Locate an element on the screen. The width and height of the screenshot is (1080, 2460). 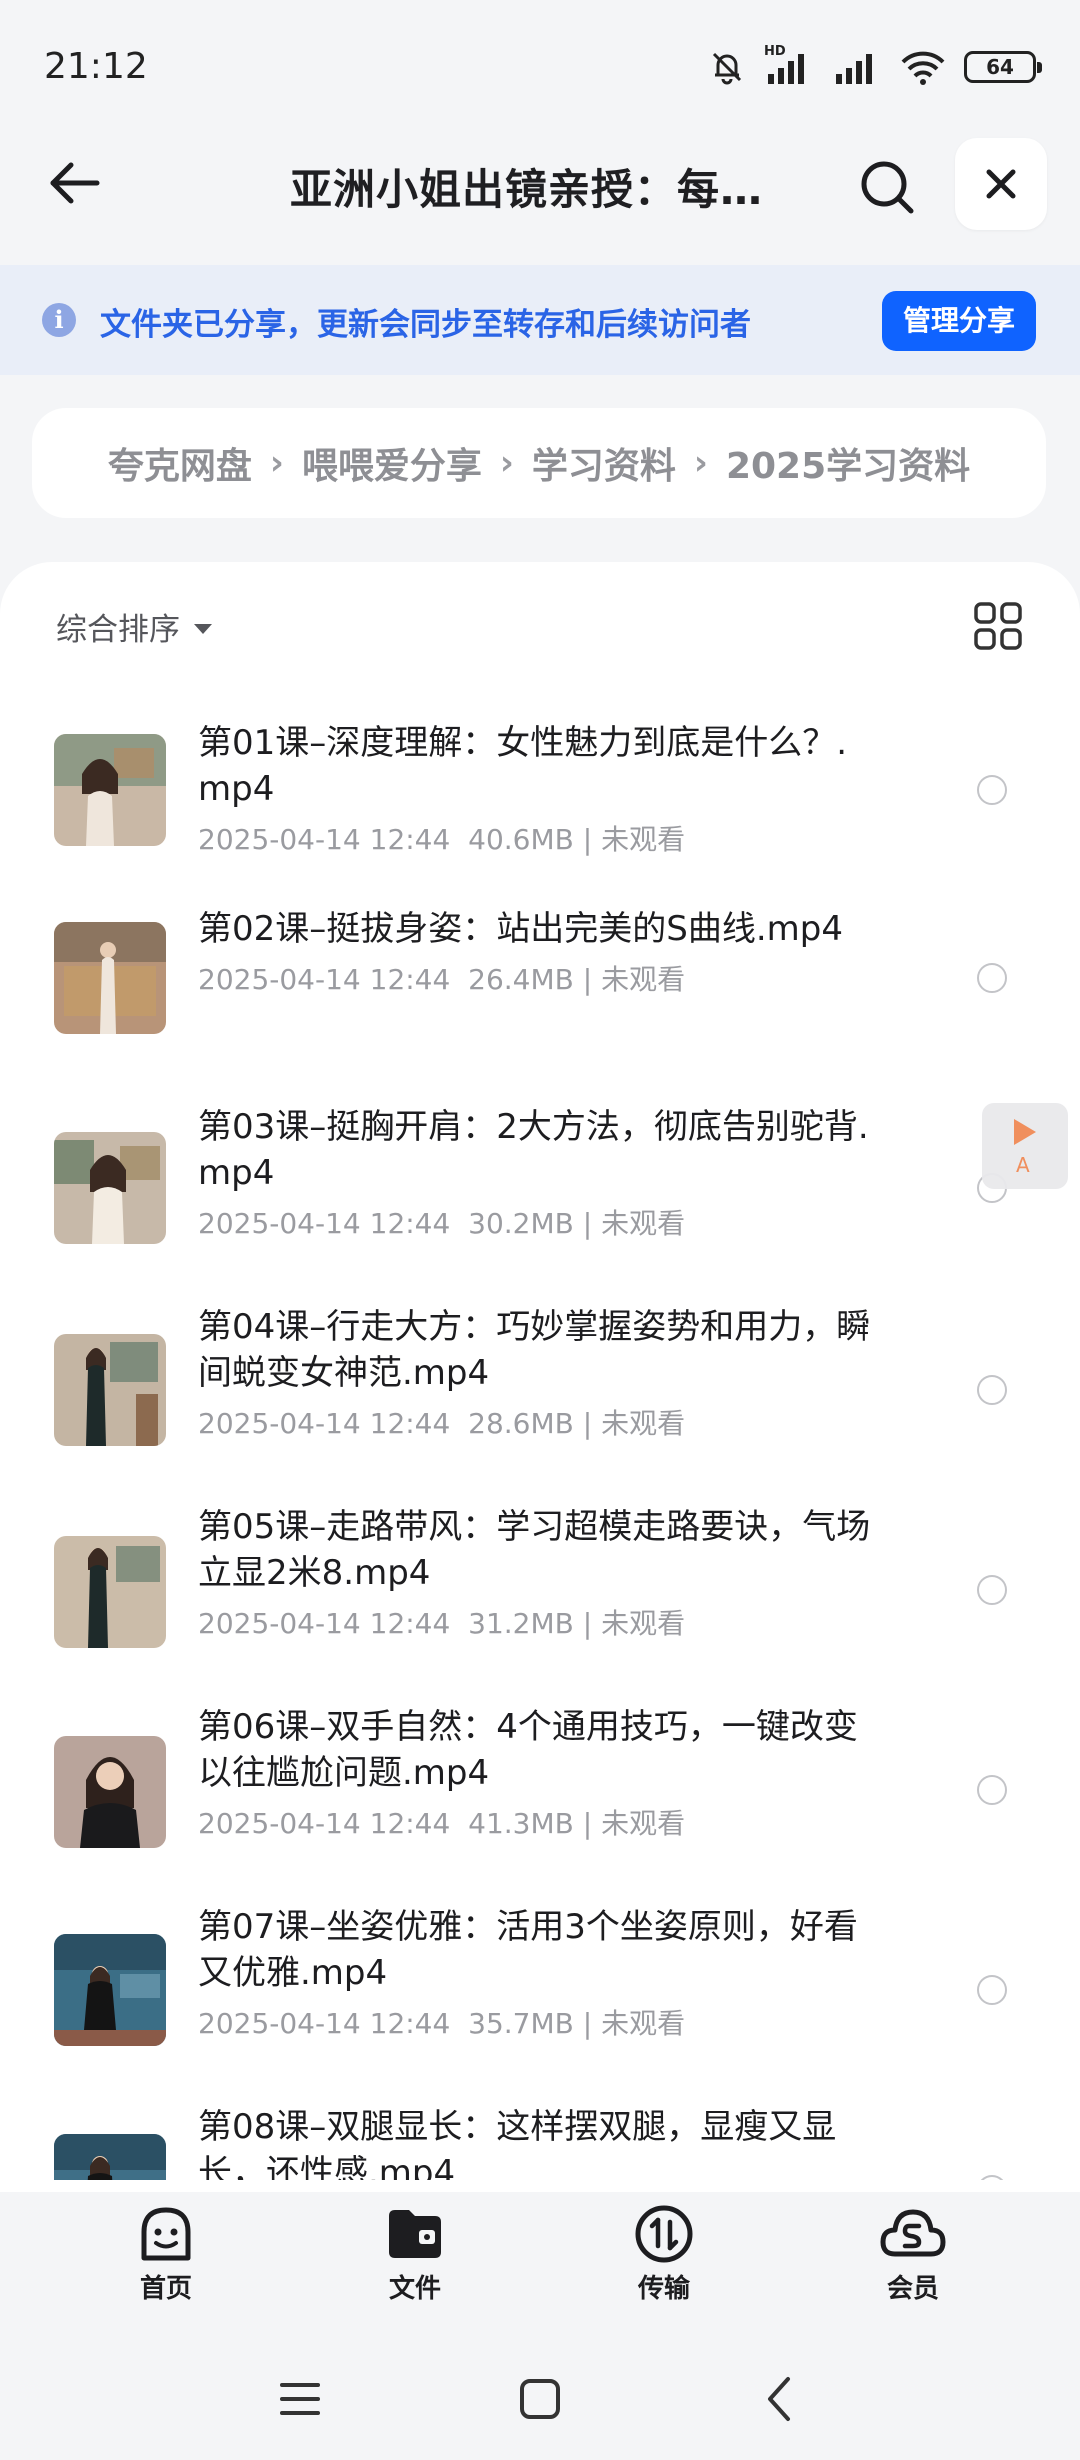
menu-icon is located at coordinates (300, 2399).